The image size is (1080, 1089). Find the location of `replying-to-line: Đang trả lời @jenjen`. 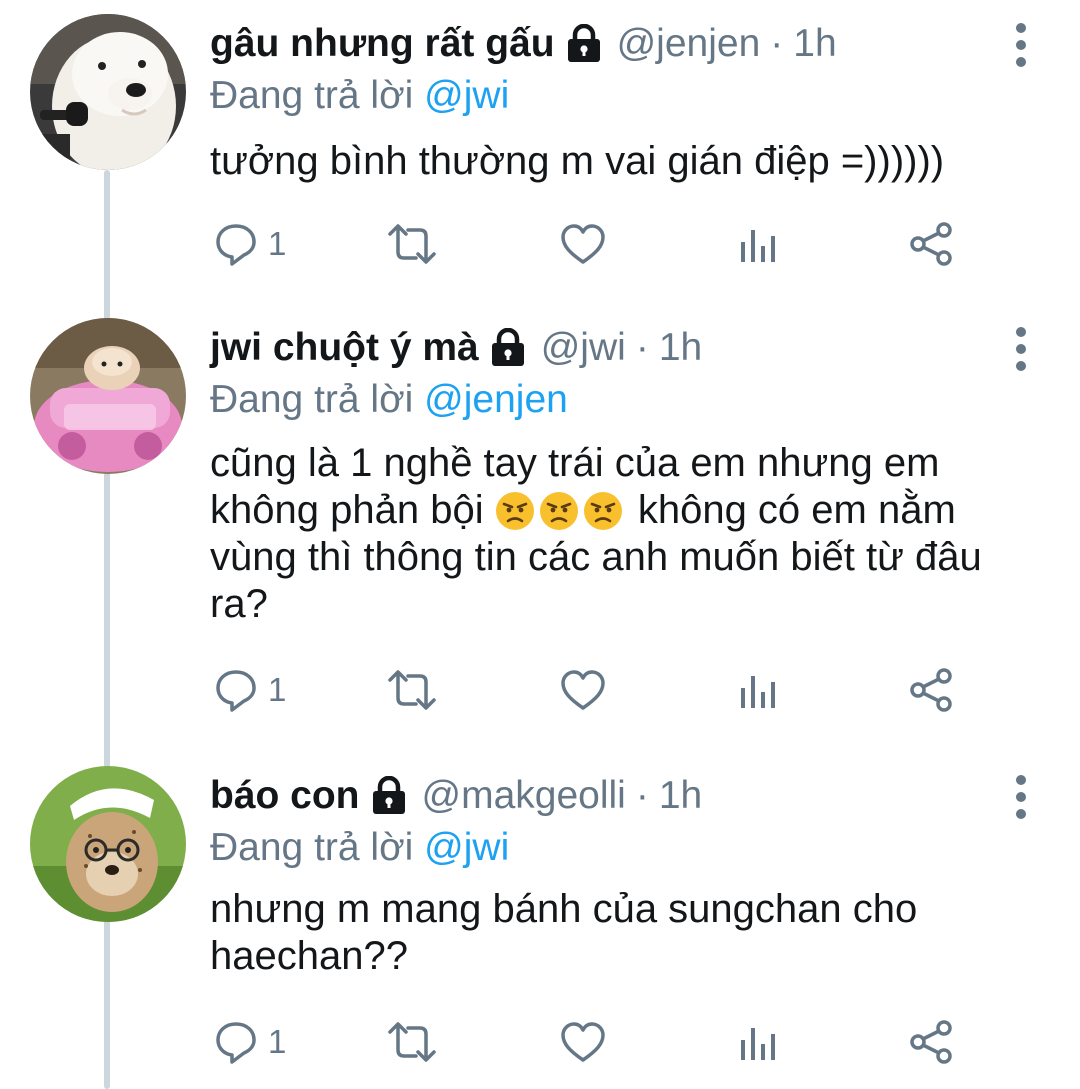

replying-to-line: Đang trả lời @jenjen is located at coordinates (389, 400).